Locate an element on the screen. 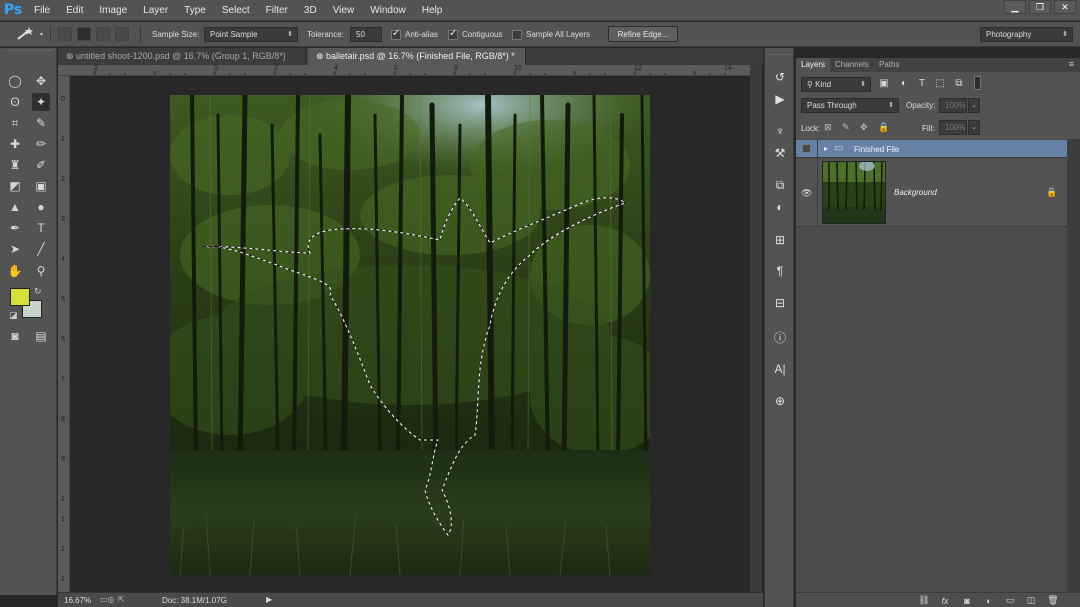 The width and height of the screenshot is (1080, 607). expand-arrow-icon: ▸ is located at coordinates (826, 148).